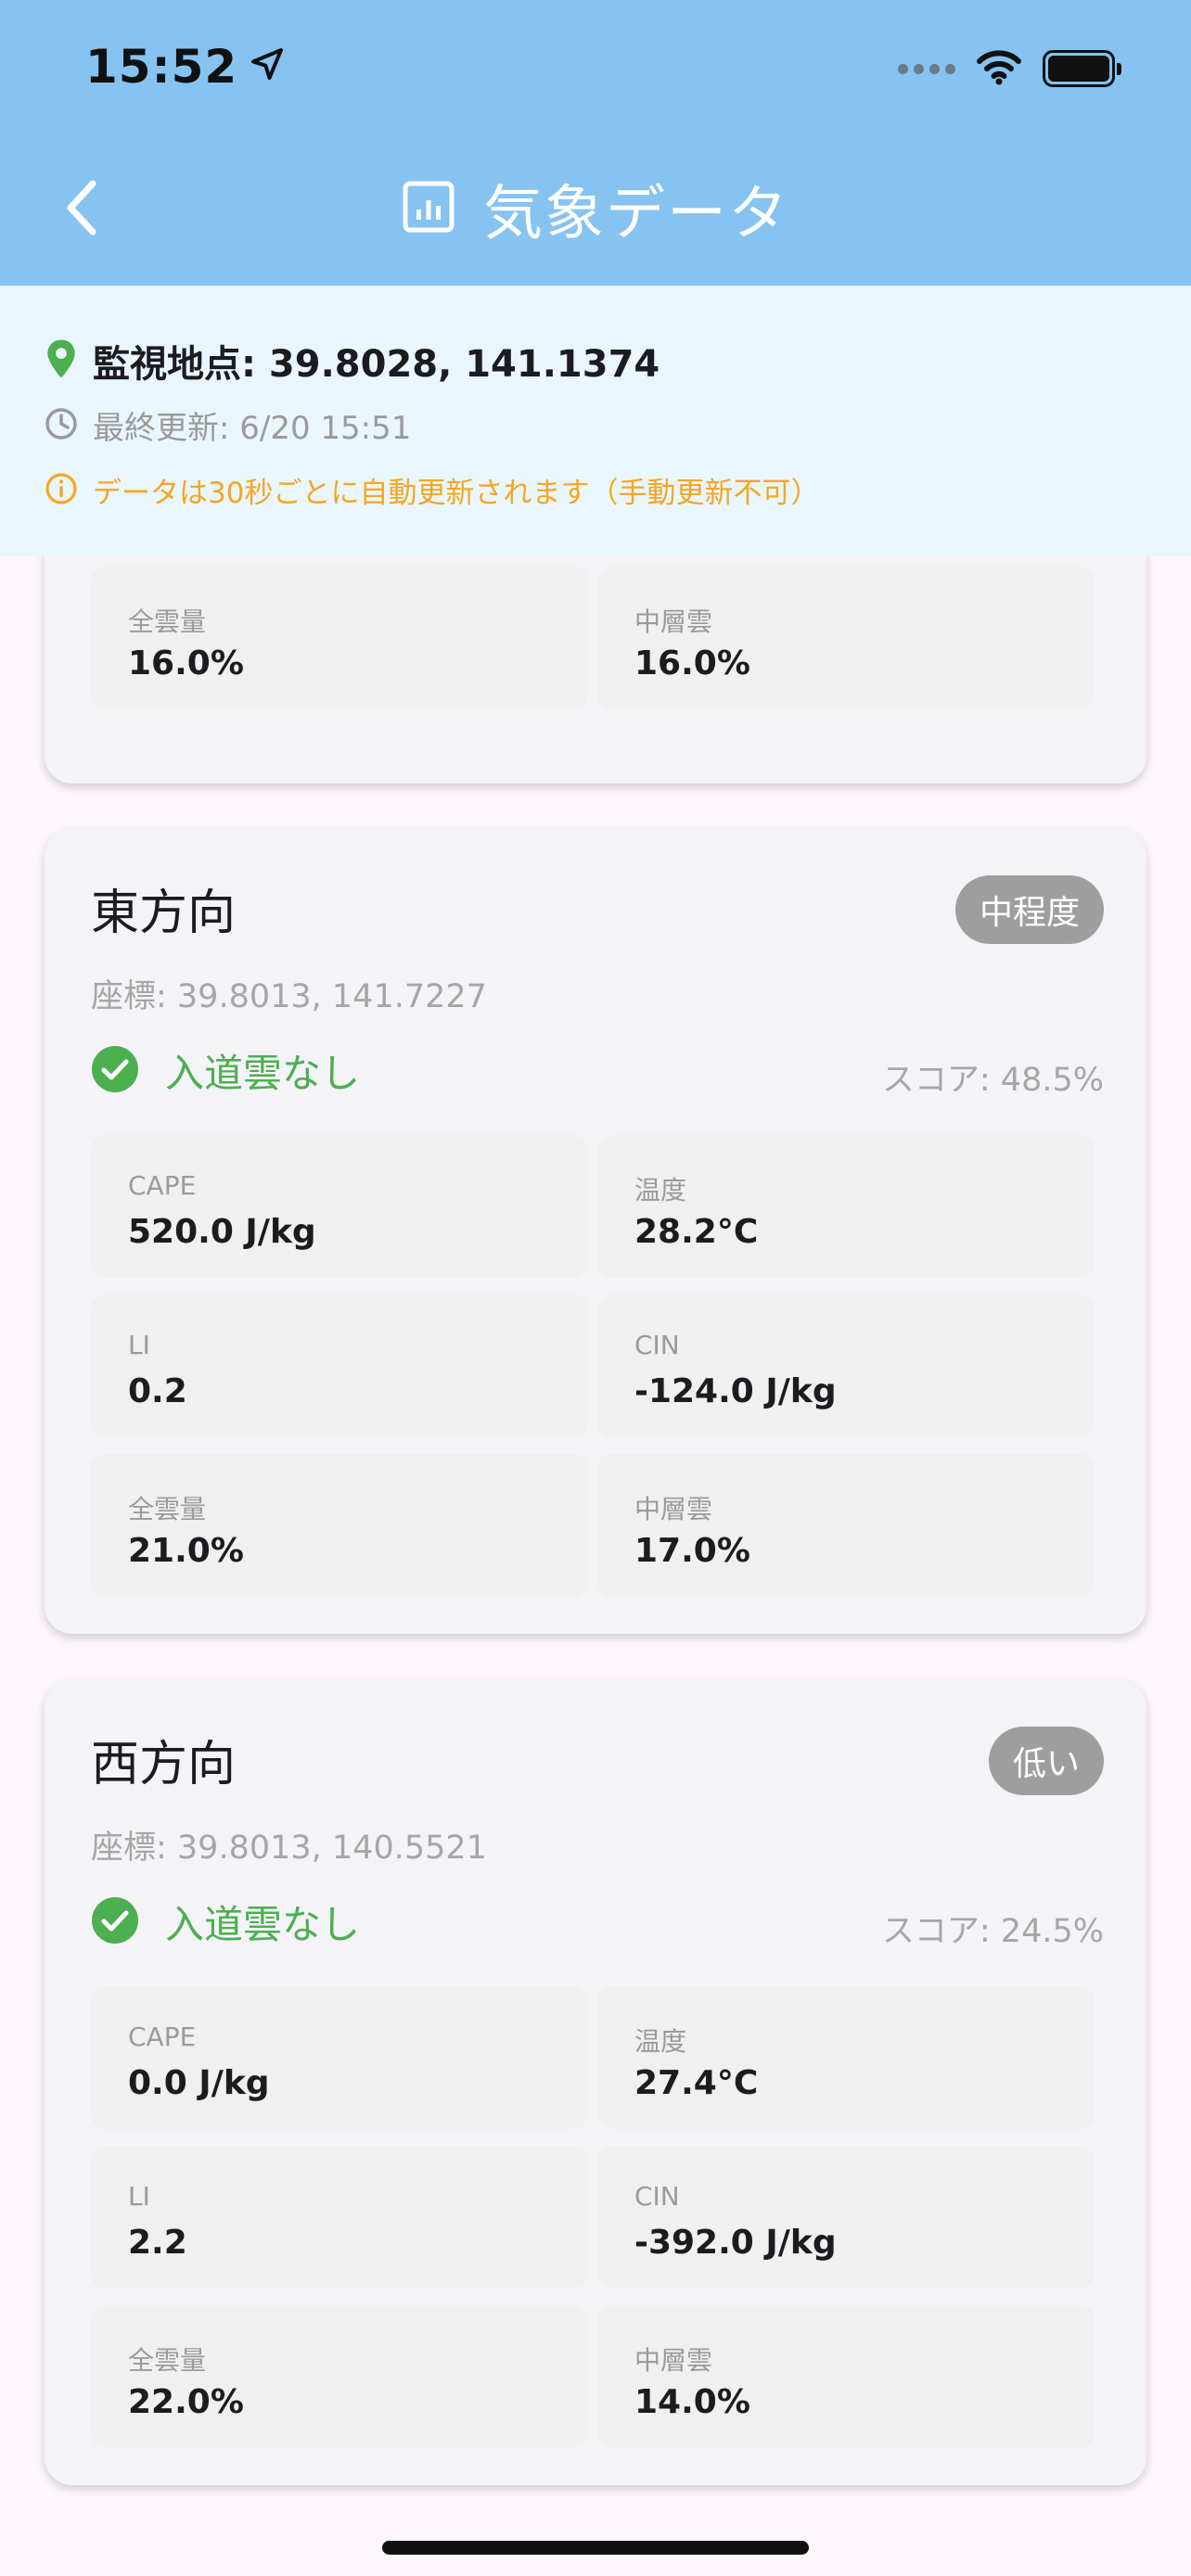 Image resolution: width=1191 pixels, height=2576 pixels. I want to click on status-bar-indicators, so click(1010, 68).